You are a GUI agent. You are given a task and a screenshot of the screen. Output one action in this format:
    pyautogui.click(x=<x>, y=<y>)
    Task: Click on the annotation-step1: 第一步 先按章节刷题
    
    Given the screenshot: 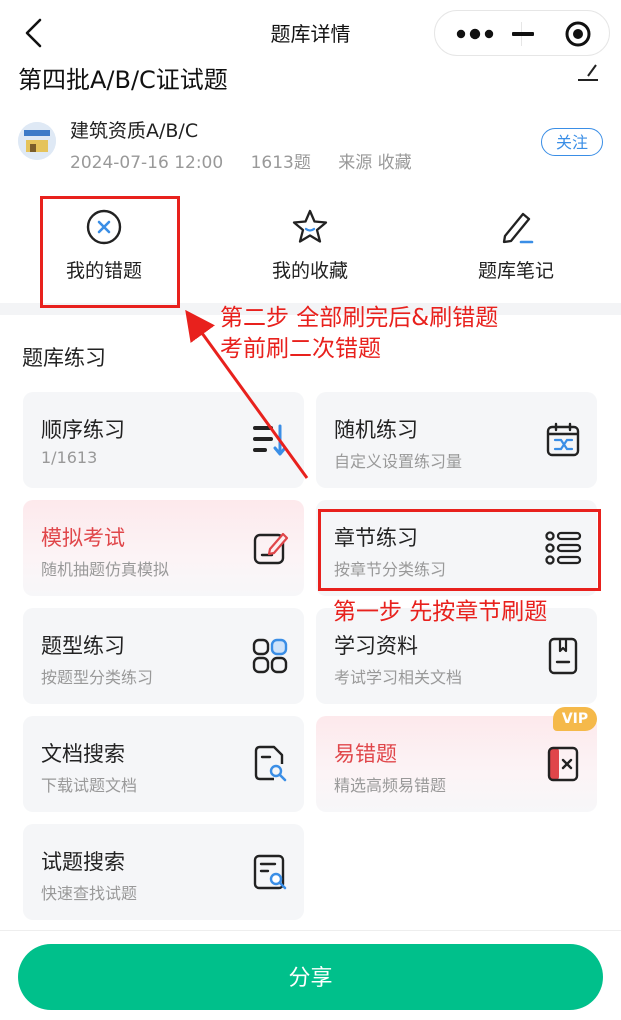 What is the action you would take?
    pyautogui.click(x=440, y=612)
    